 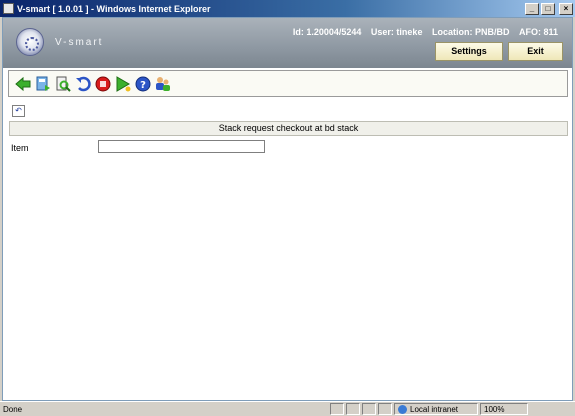 I want to click on item-label: Item, so click(x=20, y=148).